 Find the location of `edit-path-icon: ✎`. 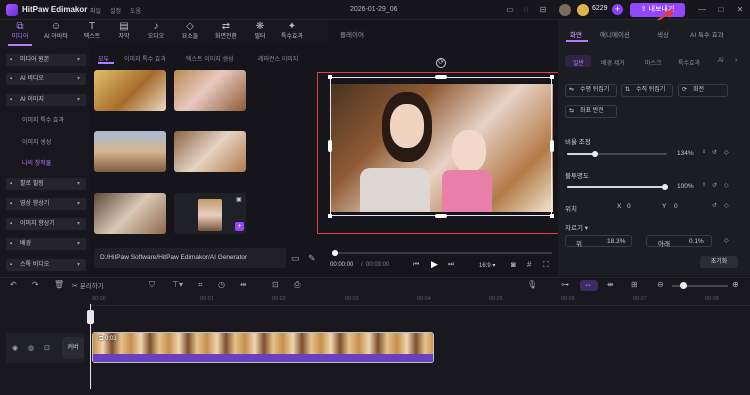

edit-path-icon: ✎ is located at coordinates (312, 258).